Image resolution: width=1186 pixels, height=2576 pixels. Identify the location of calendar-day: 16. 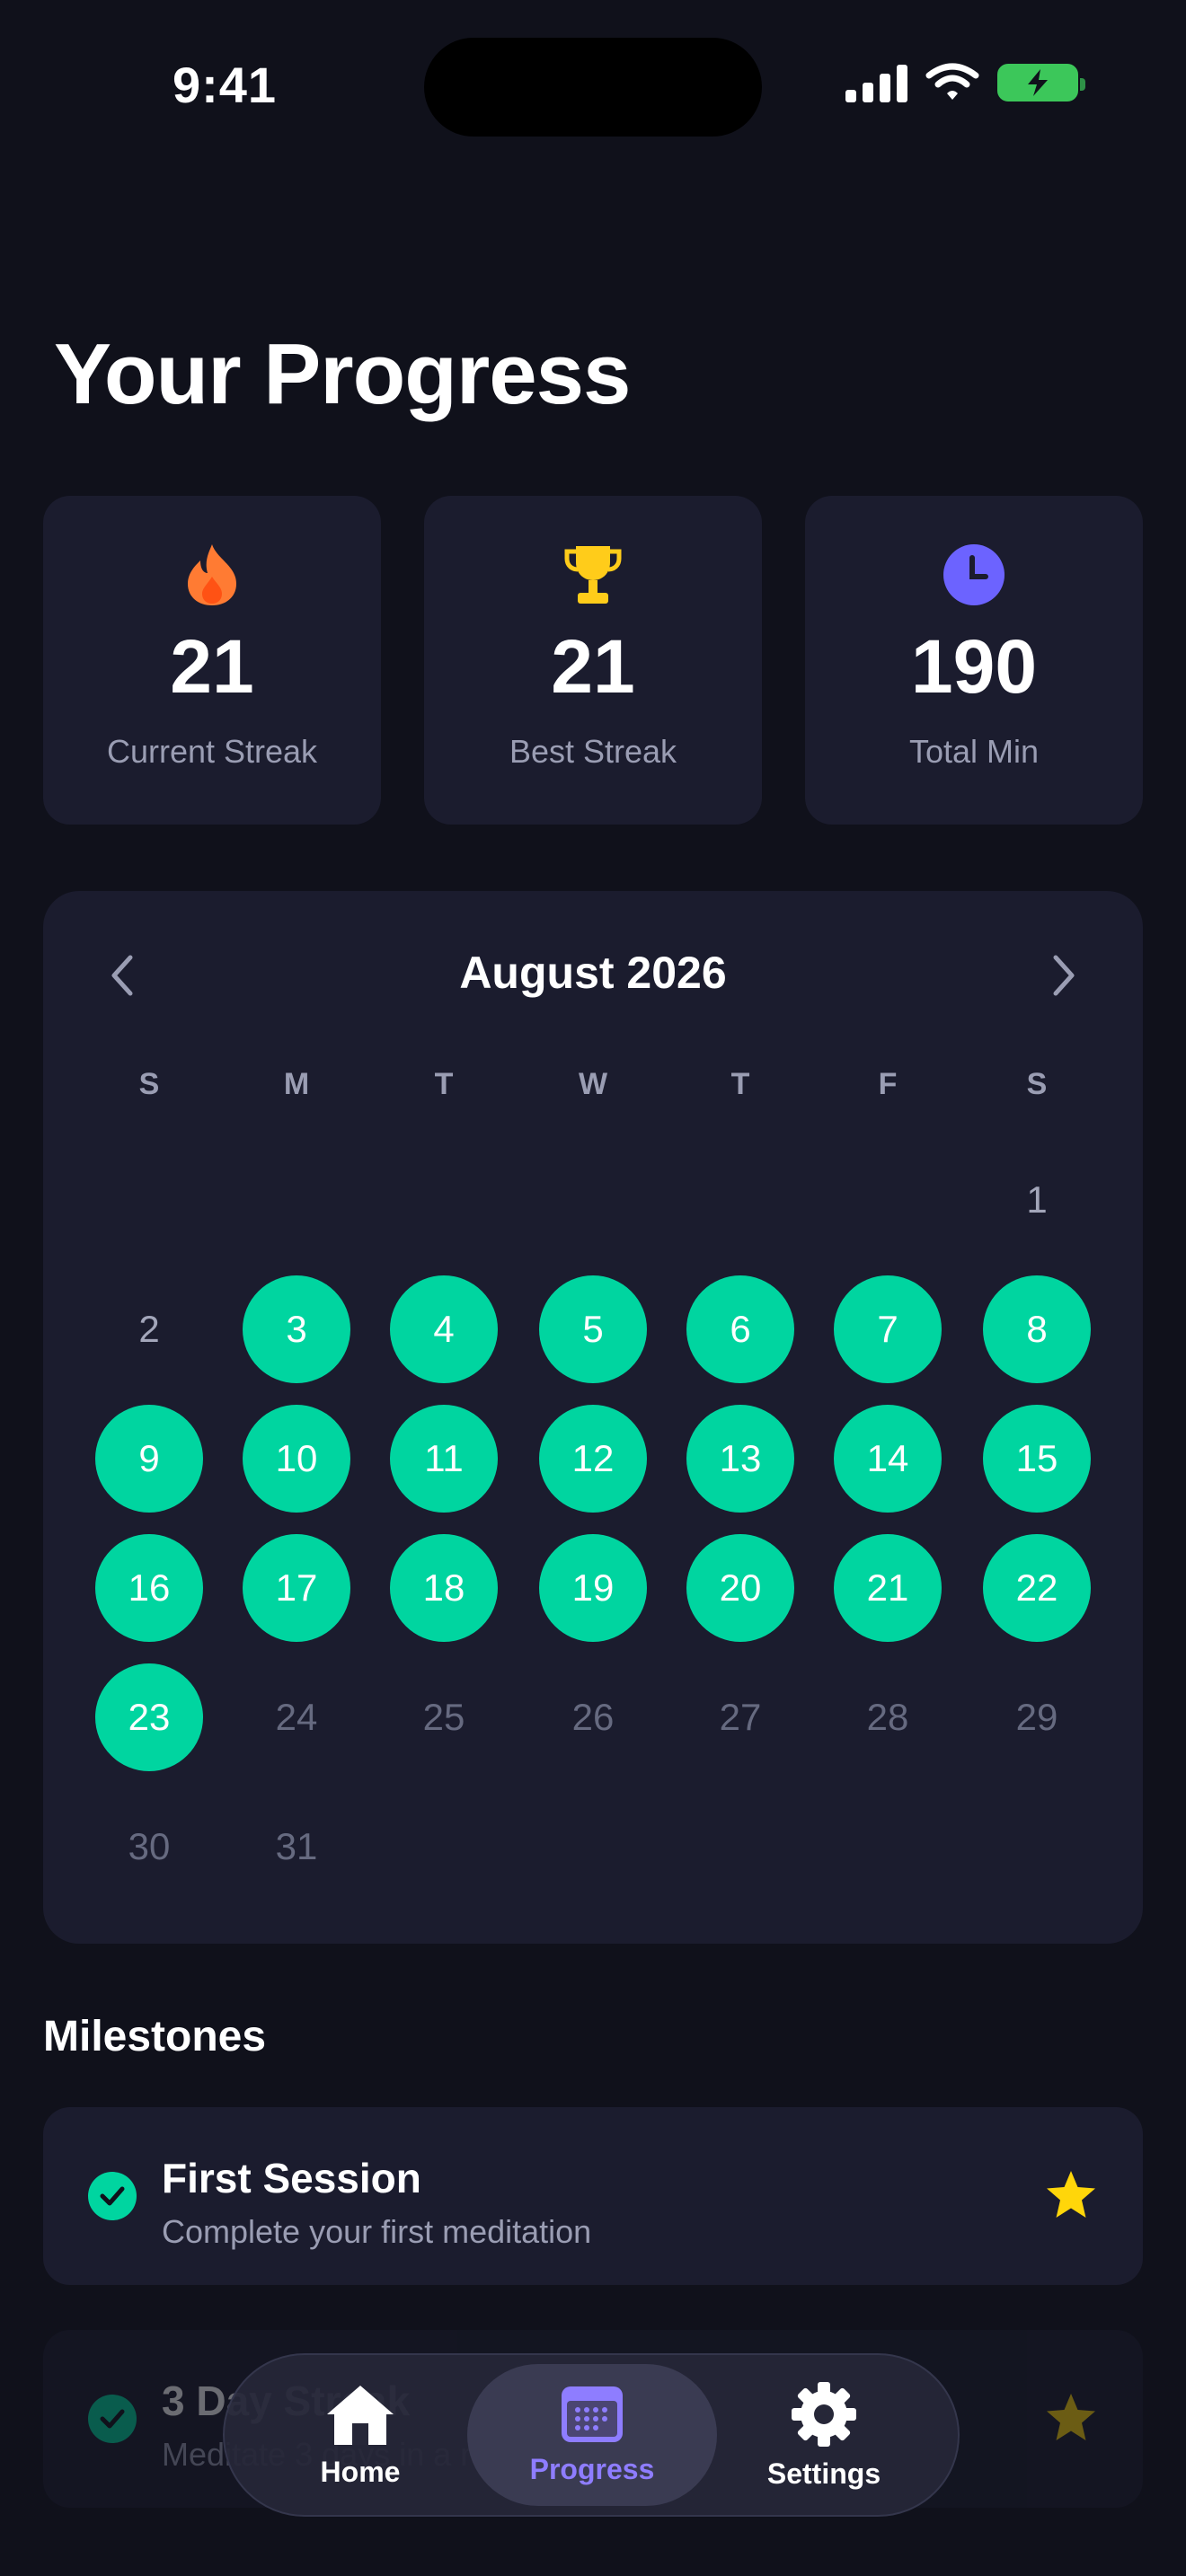
(149, 1588).